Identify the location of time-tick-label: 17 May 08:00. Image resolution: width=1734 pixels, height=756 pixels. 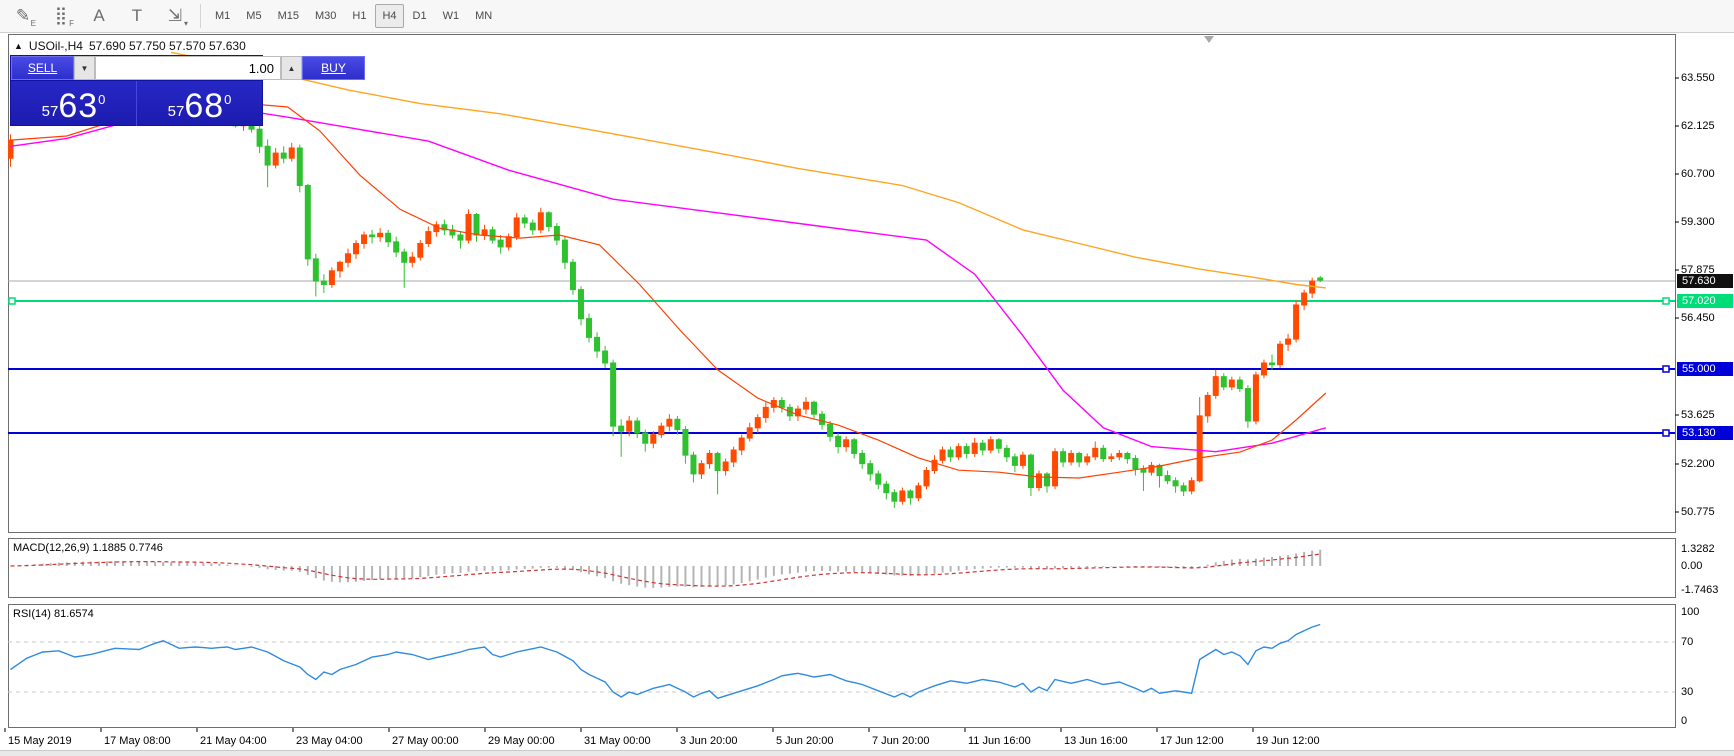
(137, 741).